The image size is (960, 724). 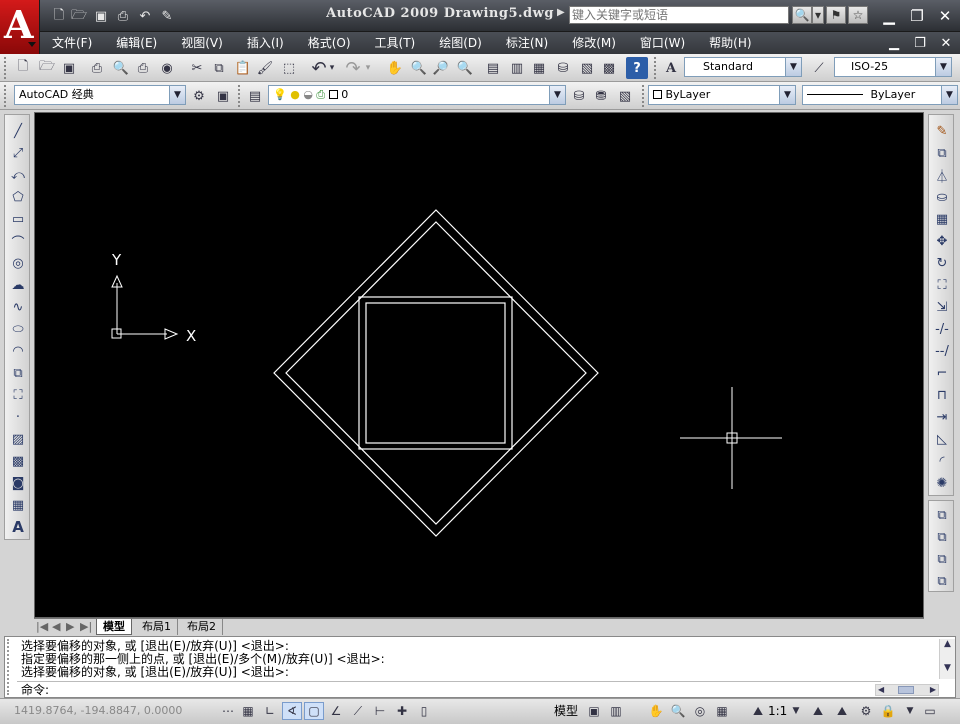 What do you see at coordinates (942, 373) in the screenshot?
I see `break-at-point-icon: ⌐` at bounding box center [942, 373].